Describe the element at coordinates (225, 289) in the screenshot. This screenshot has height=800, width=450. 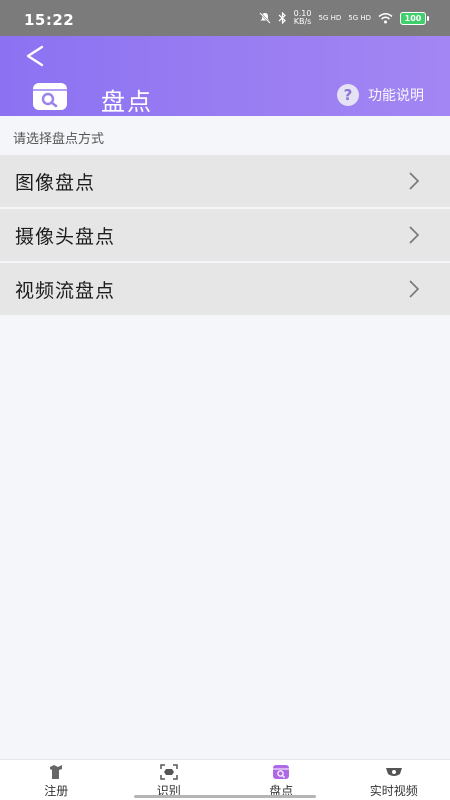
I see `menu-item-video-stream-inventory: 视频流盘点` at that location.